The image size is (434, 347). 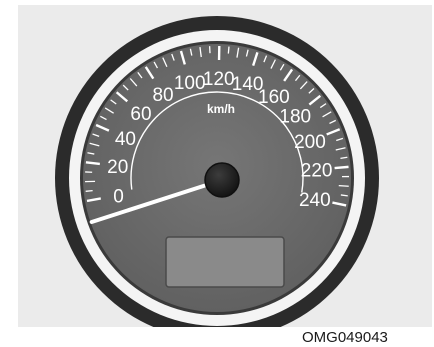 What do you see at coordinates (125, 139) in the screenshot?
I see `gauge-scale-label: 40` at bounding box center [125, 139].